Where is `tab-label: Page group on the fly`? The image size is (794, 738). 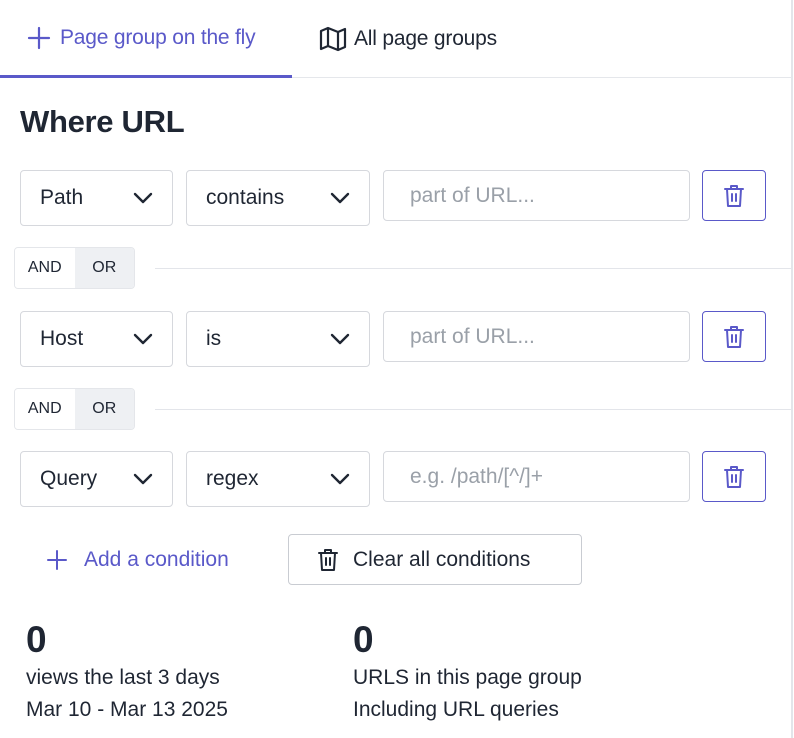
tab-label: Page group on the fly is located at coordinates (158, 37).